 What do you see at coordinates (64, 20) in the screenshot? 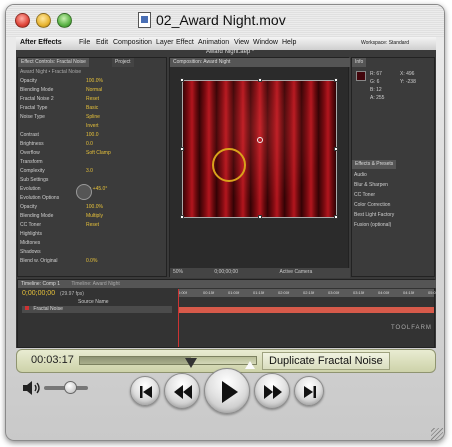
I see `zoom-button` at bounding box center [64, 20].